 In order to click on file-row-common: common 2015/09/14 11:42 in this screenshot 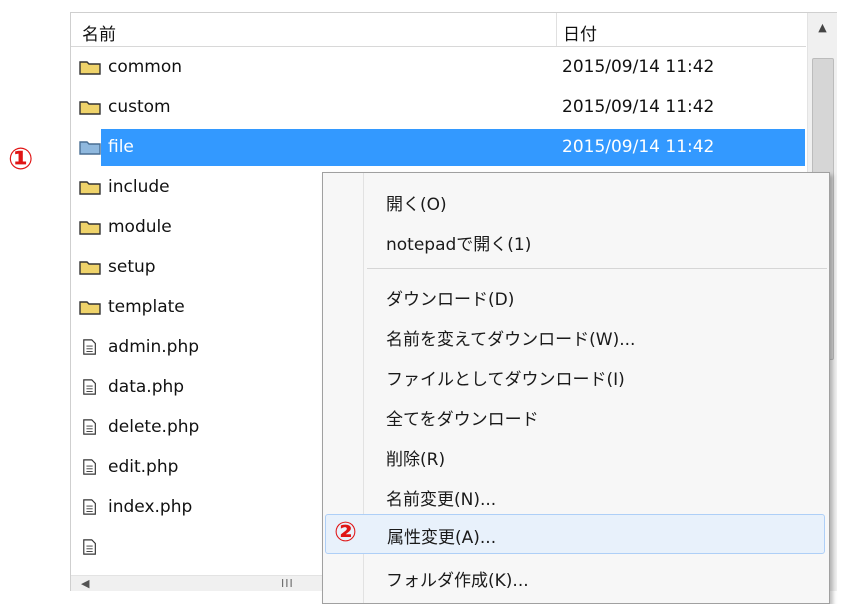, I will do `click(438, 68)`.